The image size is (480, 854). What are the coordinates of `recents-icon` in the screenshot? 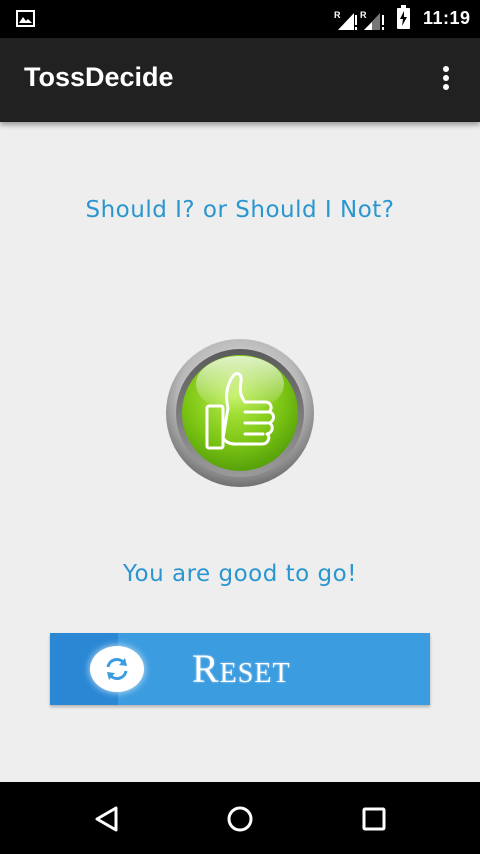 It's located at (374, 819).